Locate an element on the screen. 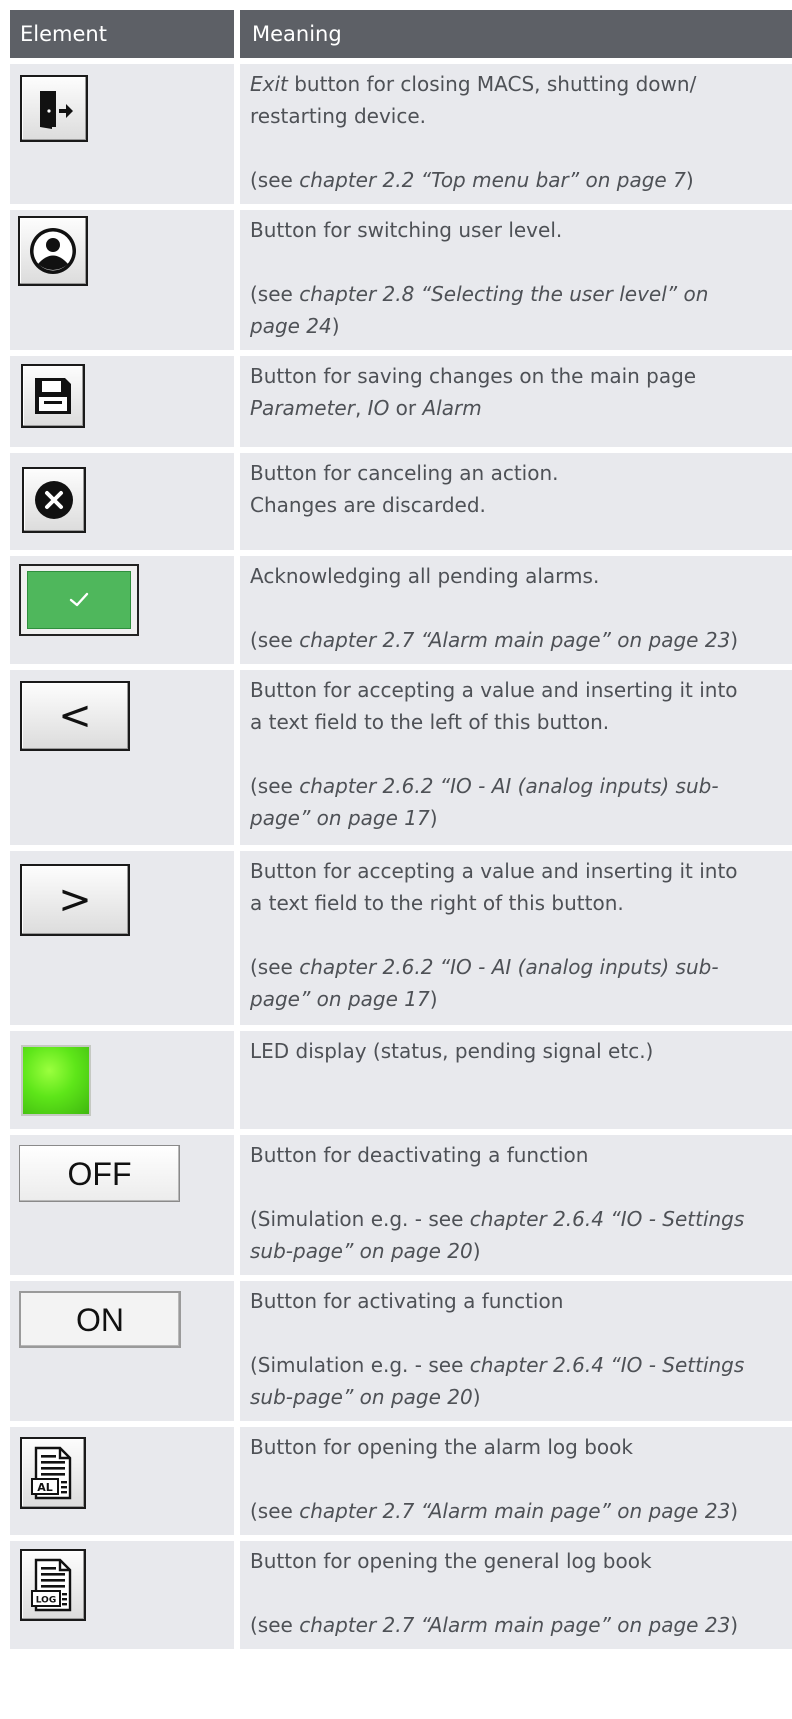  alarm-log-icon: AL is located at coordinates (51, 1473).